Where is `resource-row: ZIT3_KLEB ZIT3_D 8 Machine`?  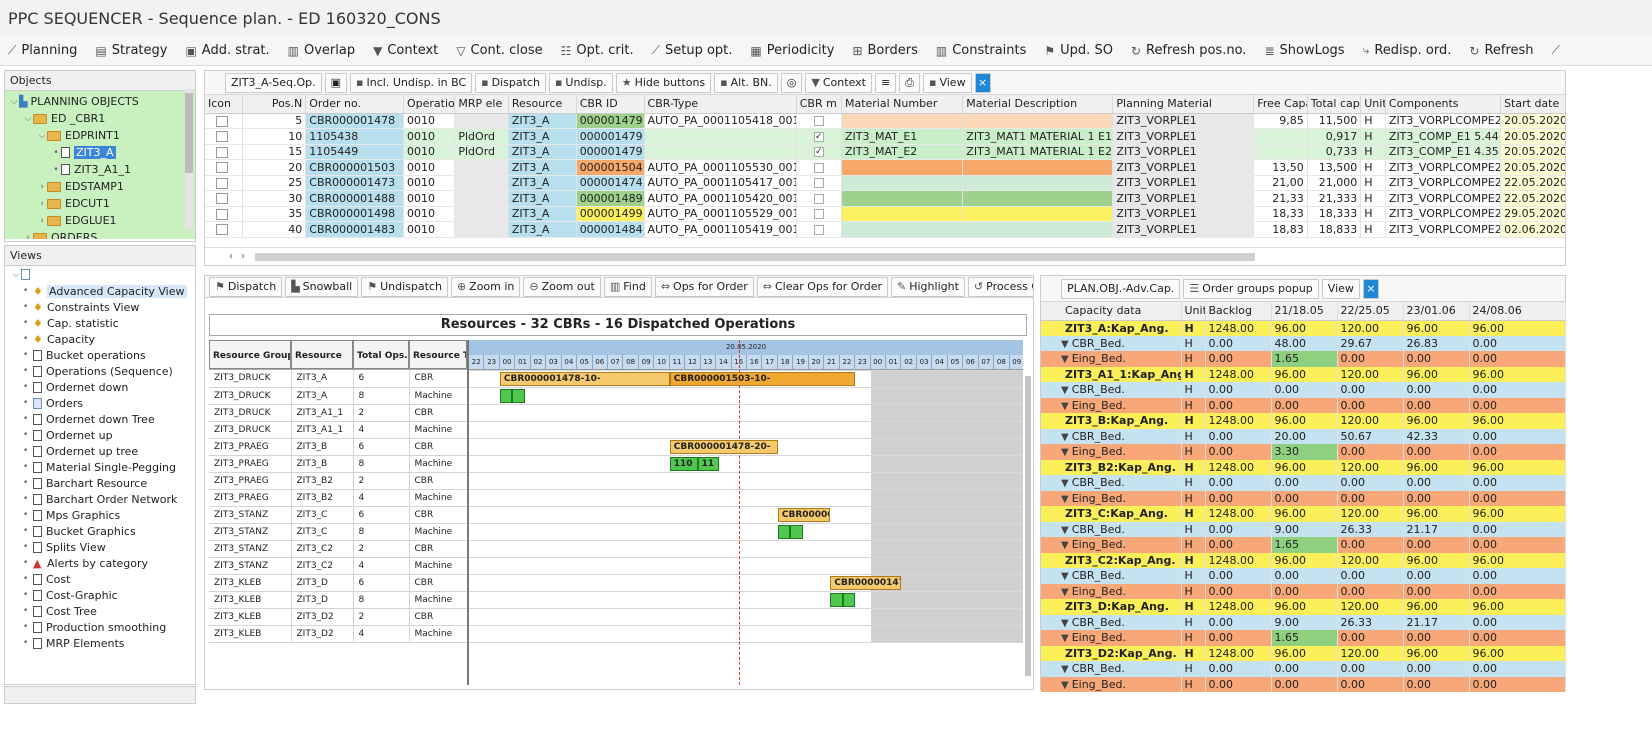
resource-row: ZIT3_KLEB ZIT3_D 8 Machine is located at coordinates (338, 600).